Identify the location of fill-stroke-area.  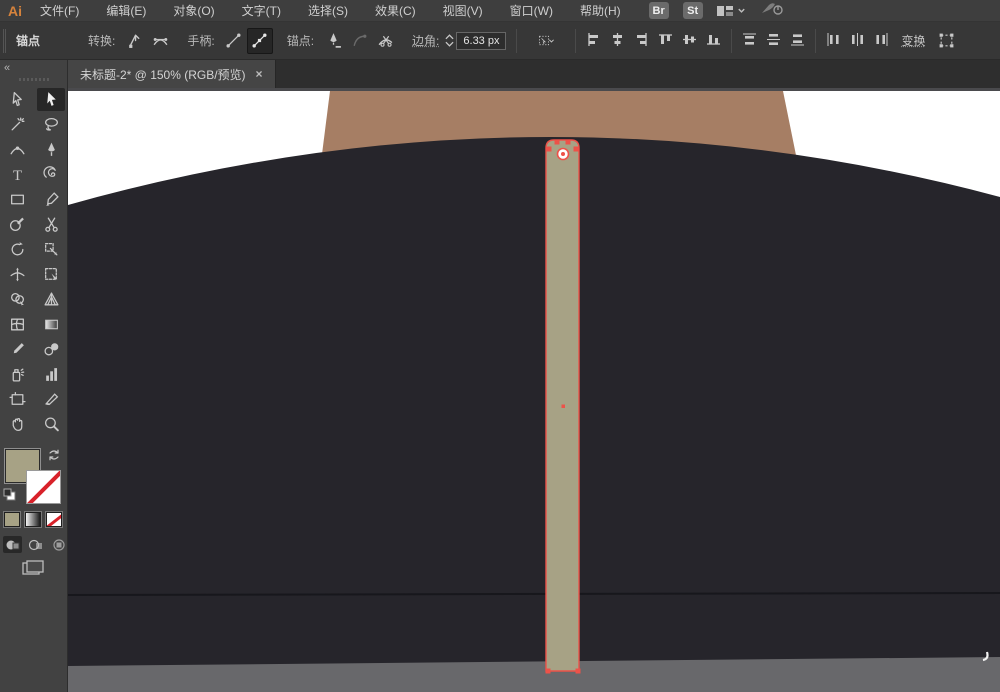
(34, 511).